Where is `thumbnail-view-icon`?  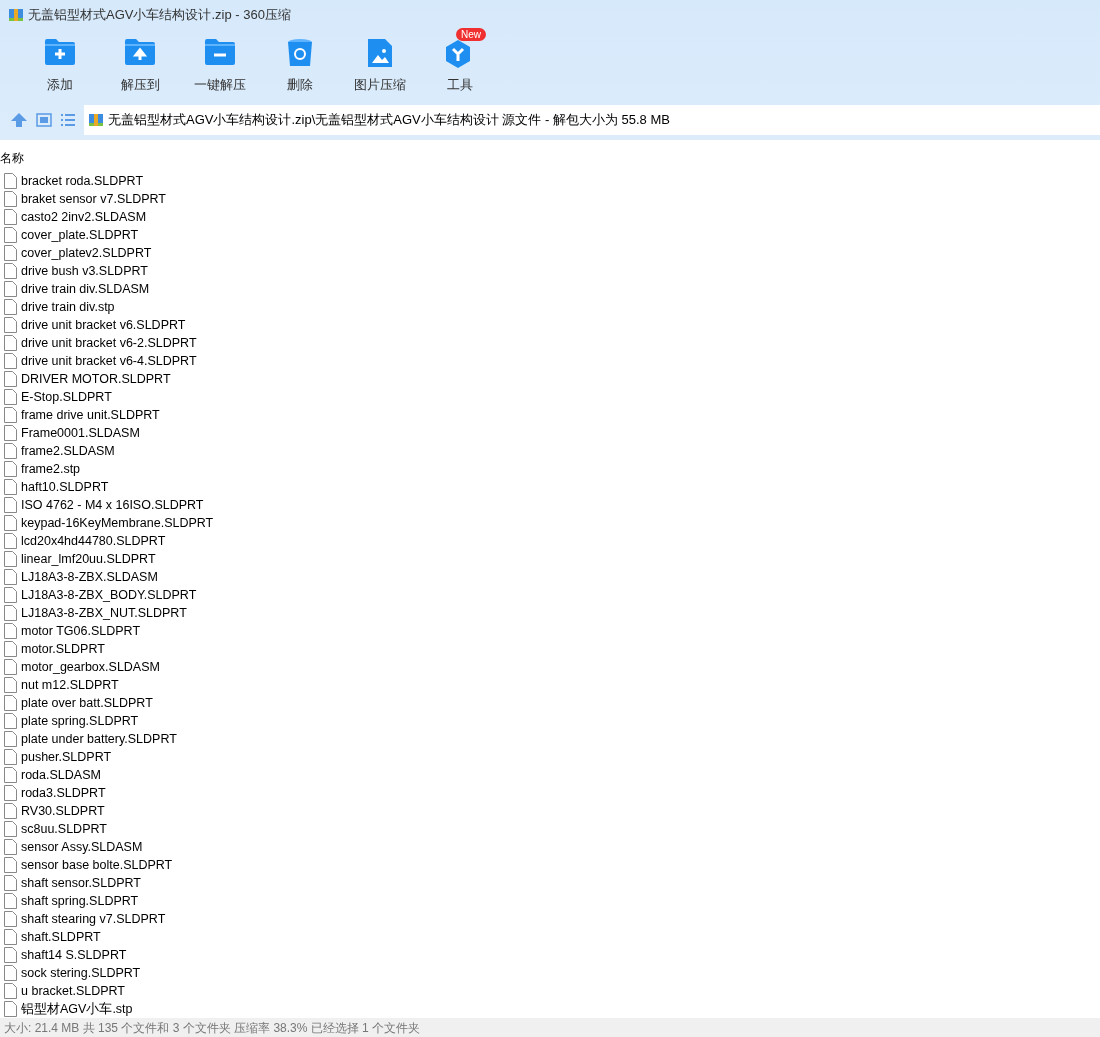
thumbnail-view-icon is located at coordinates (44, 120).